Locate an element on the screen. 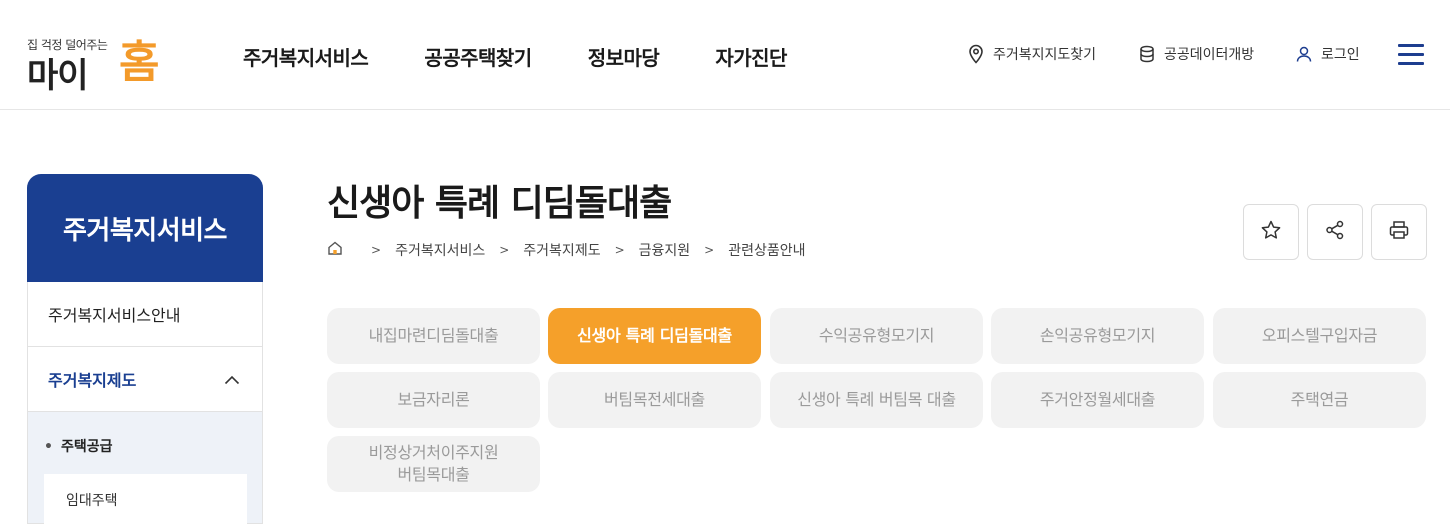 The image size is (1450, 524). open-data-link: 공공데이터개방 is located at coordinates (1196, 54).